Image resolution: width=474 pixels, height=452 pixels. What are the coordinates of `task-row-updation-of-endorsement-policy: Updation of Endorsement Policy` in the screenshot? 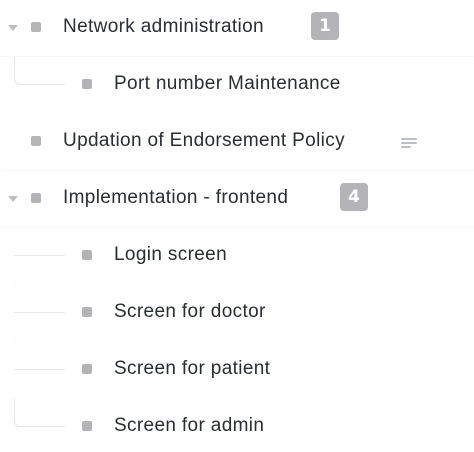 It's located at (237, 142).